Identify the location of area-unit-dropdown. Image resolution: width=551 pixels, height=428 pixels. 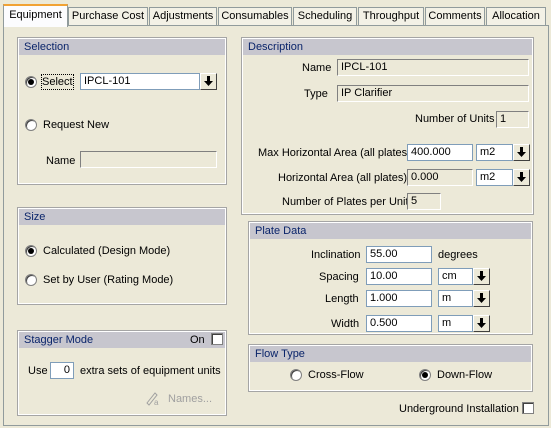
(521, 177).